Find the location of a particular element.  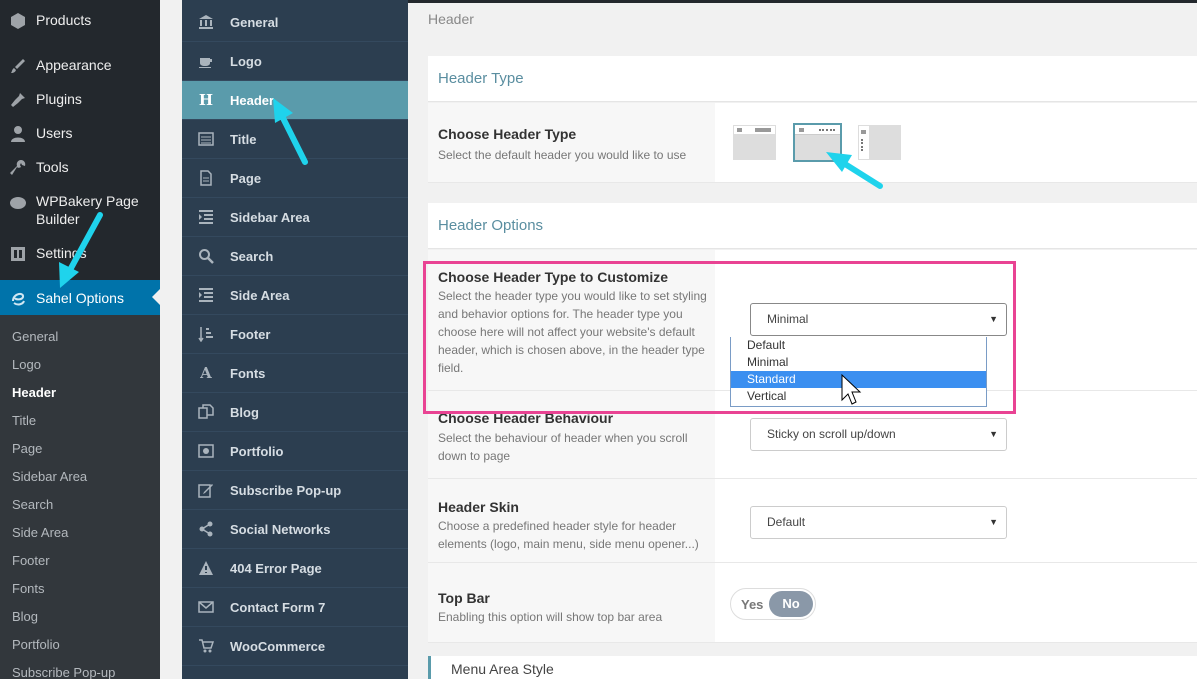

header-behaviour-select: Sticky on scroll up/down ▼ is located at coordinates (878, 434).